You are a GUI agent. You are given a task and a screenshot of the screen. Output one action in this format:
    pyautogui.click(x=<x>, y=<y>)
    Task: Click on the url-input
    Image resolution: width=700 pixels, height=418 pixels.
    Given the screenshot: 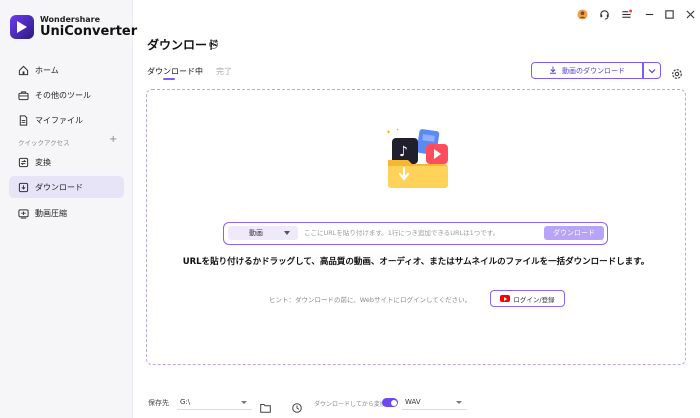 What is the action you would take?
    pyautogui.click(x=423, y=233)
    